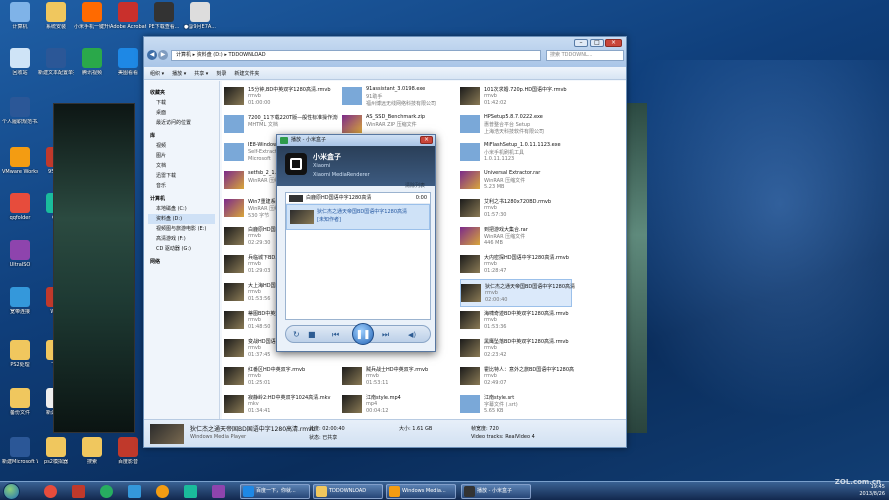 The height and width of the screenshot is (500, 889). I want to click on nav-group-header: 计算机, so click(181, 199).